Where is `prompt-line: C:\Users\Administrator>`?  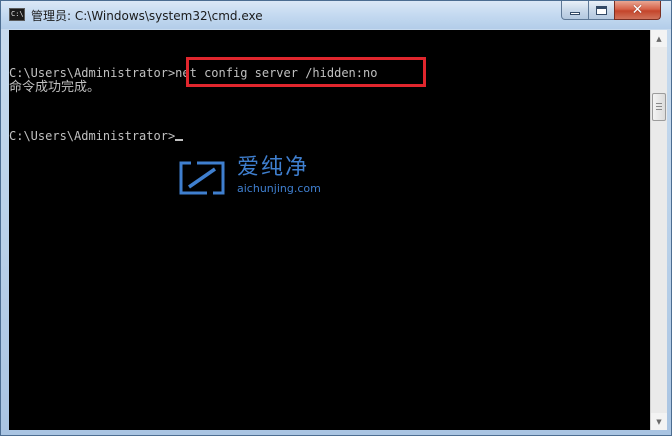
prompt-line: C:\Users\Administrator> is located at coordinates (96, 136).